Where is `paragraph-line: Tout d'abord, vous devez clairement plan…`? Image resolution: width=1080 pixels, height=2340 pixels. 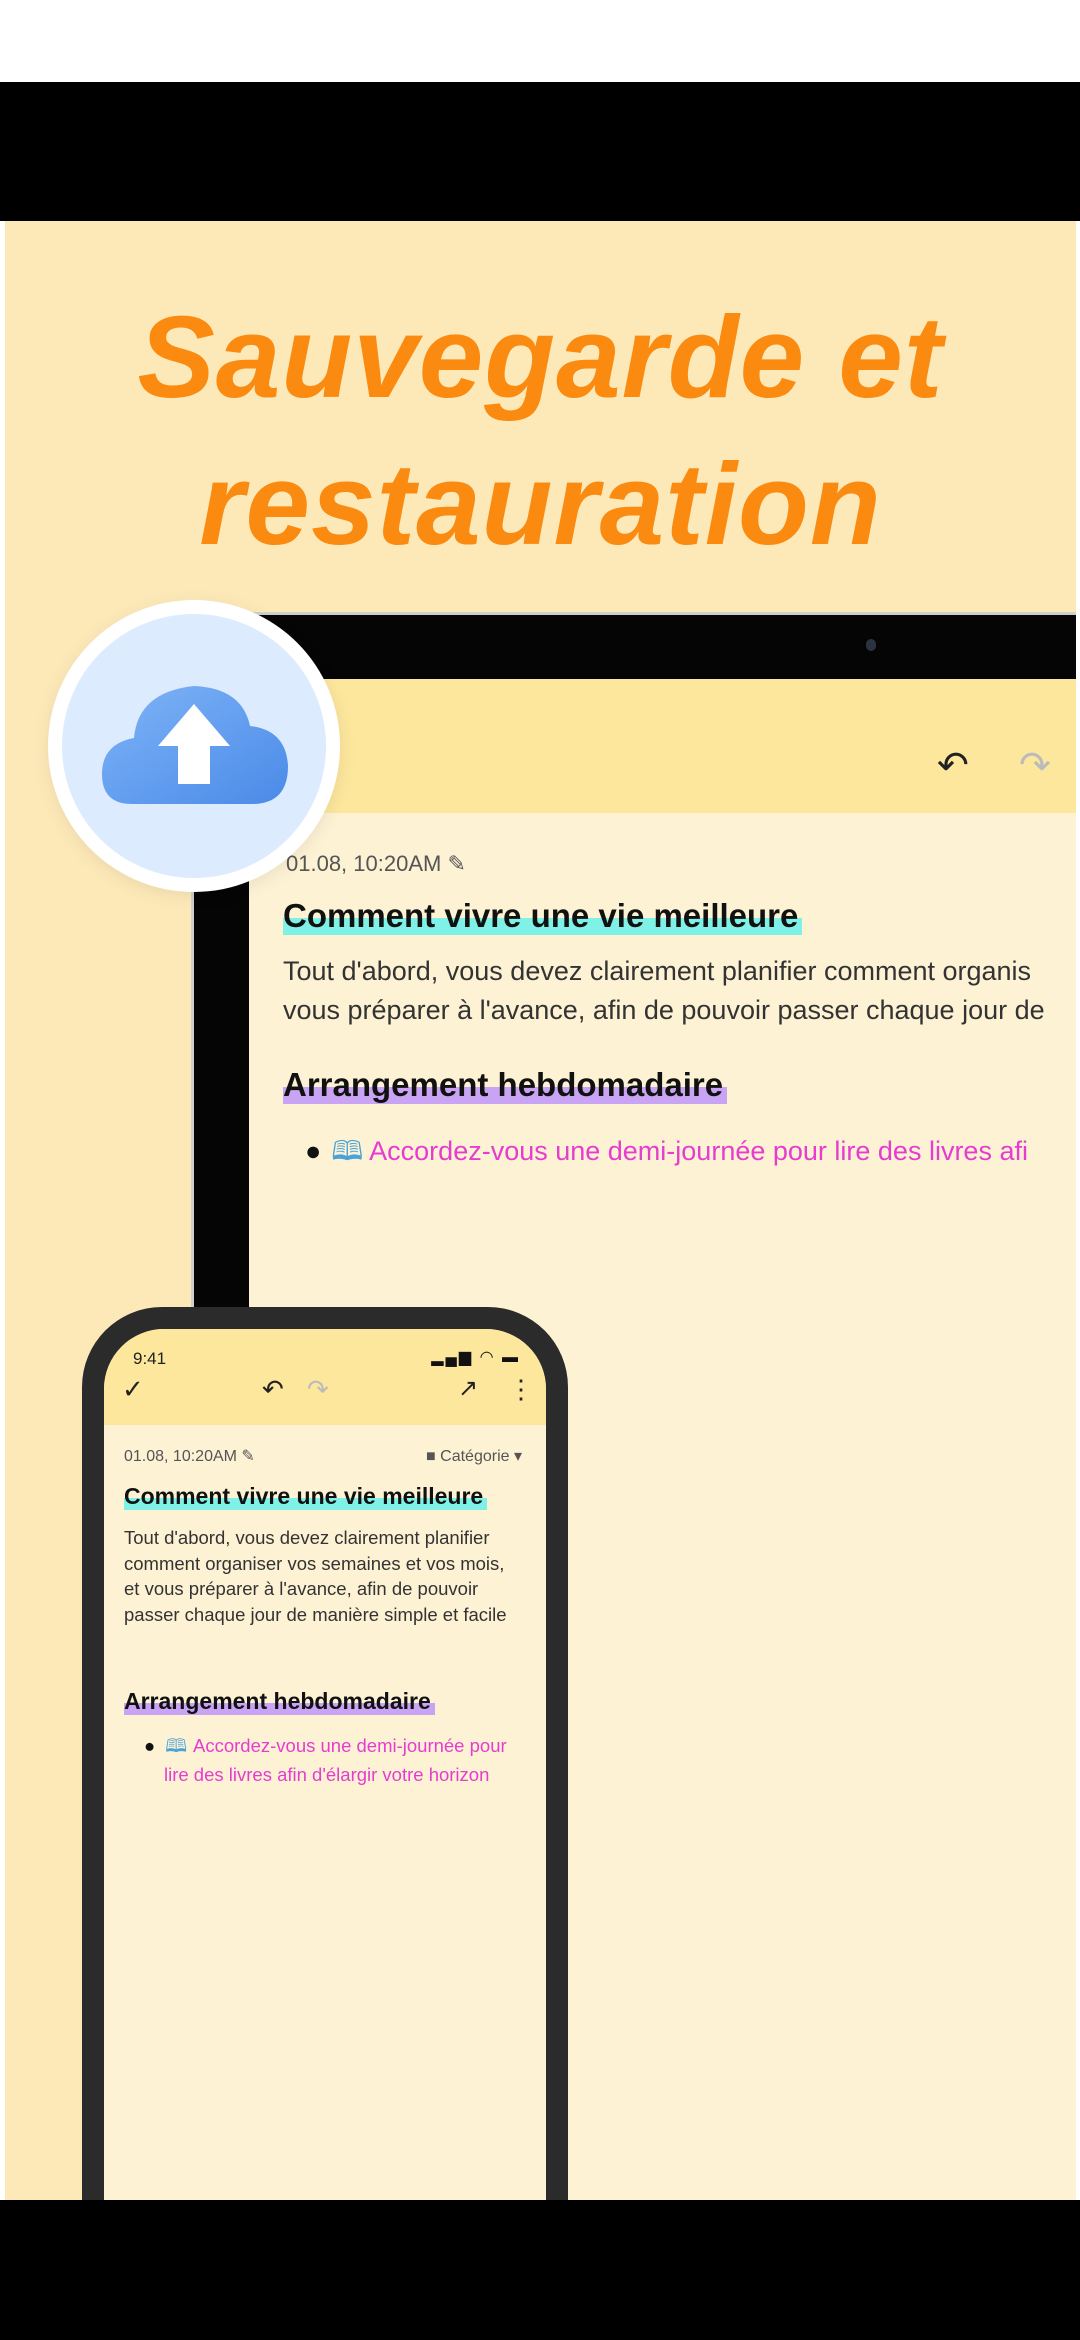 paragraph-line: Tout d'abord, vous devez clairement plan… is located at coordinates (657, 971).